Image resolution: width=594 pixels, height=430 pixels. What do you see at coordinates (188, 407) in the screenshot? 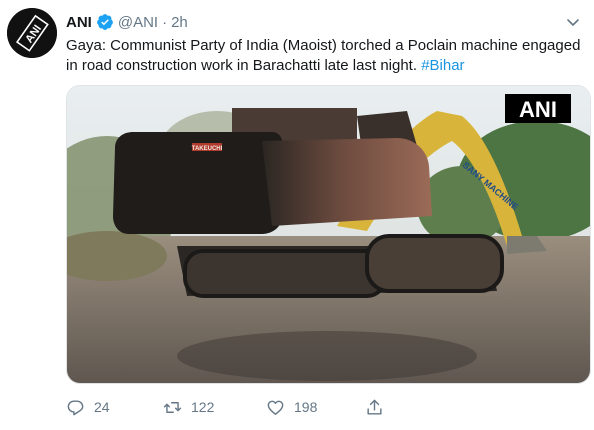
I see `retweet-button: 122` at bounding box center [188, 407].